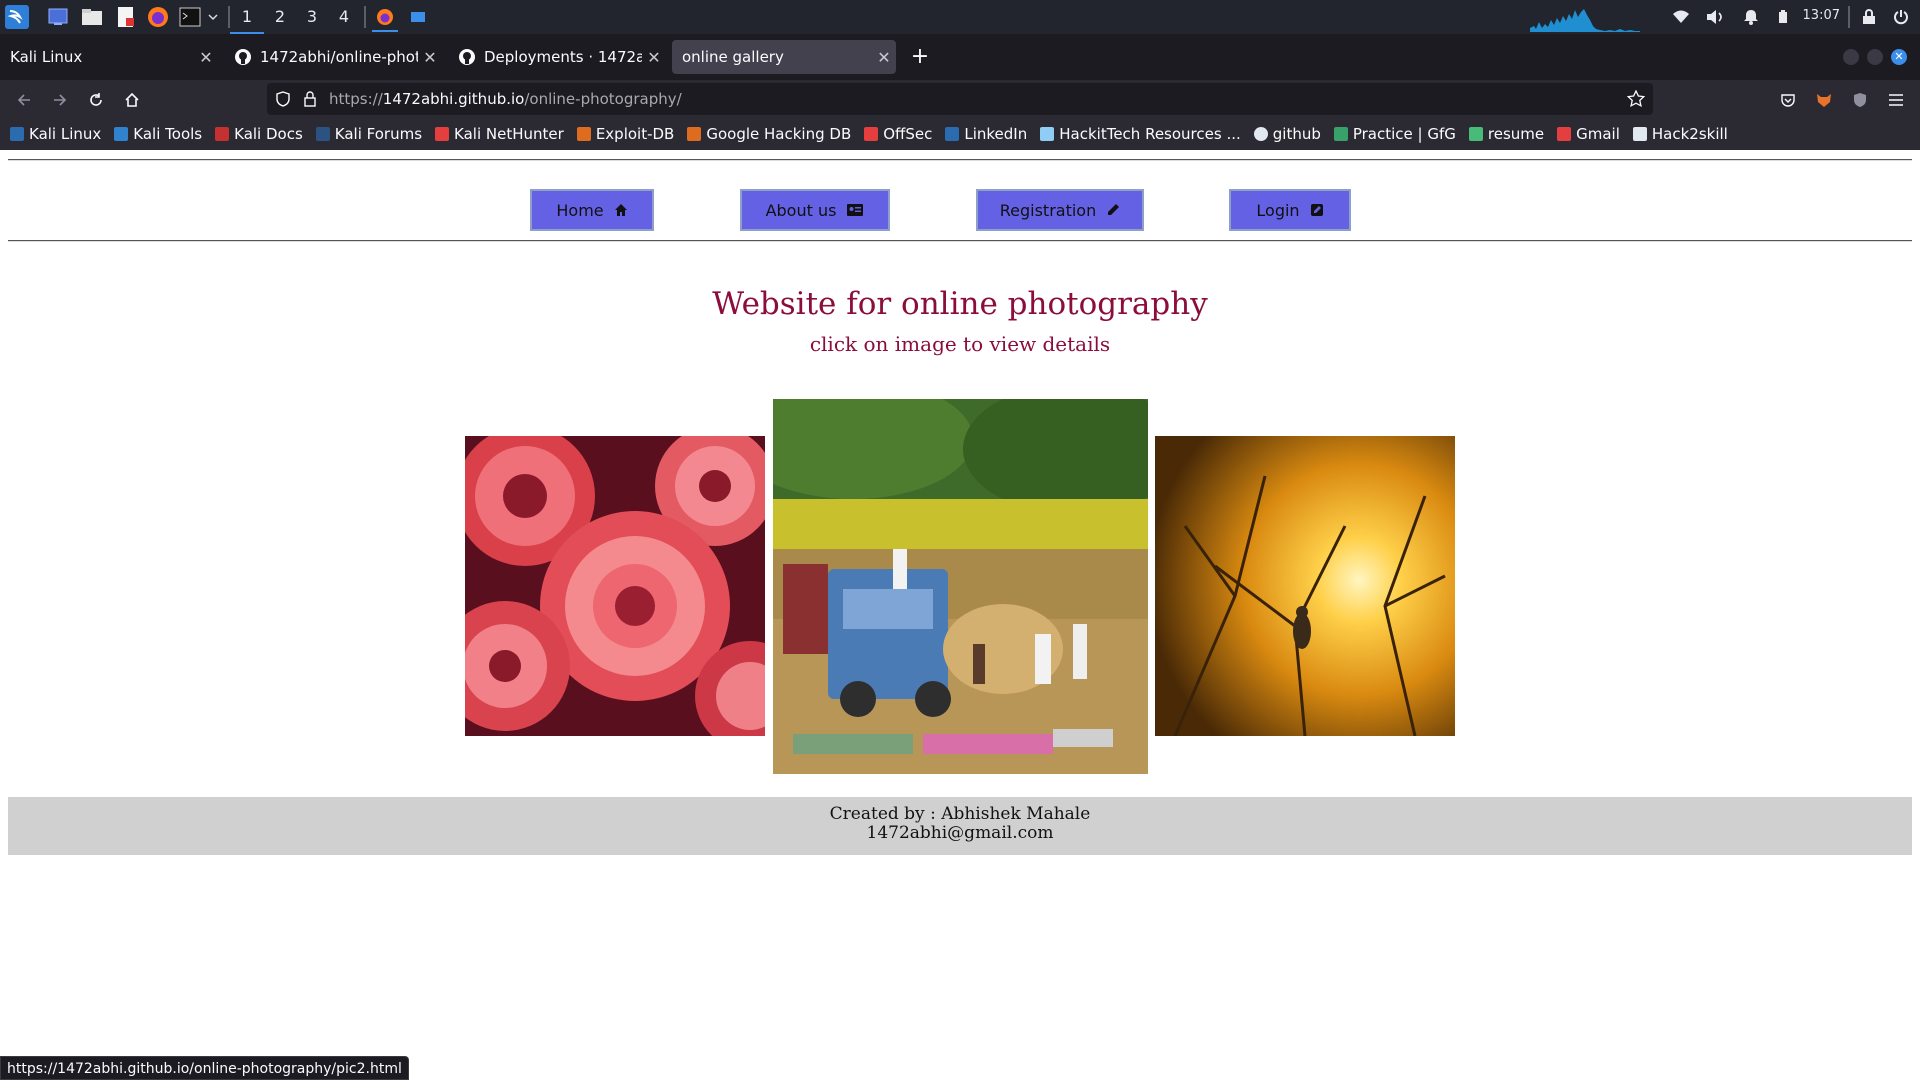  What do you see at coordinates (126, 17) in the screenshot?
I see `text-editor-icon` at bounding box center [126, 17].